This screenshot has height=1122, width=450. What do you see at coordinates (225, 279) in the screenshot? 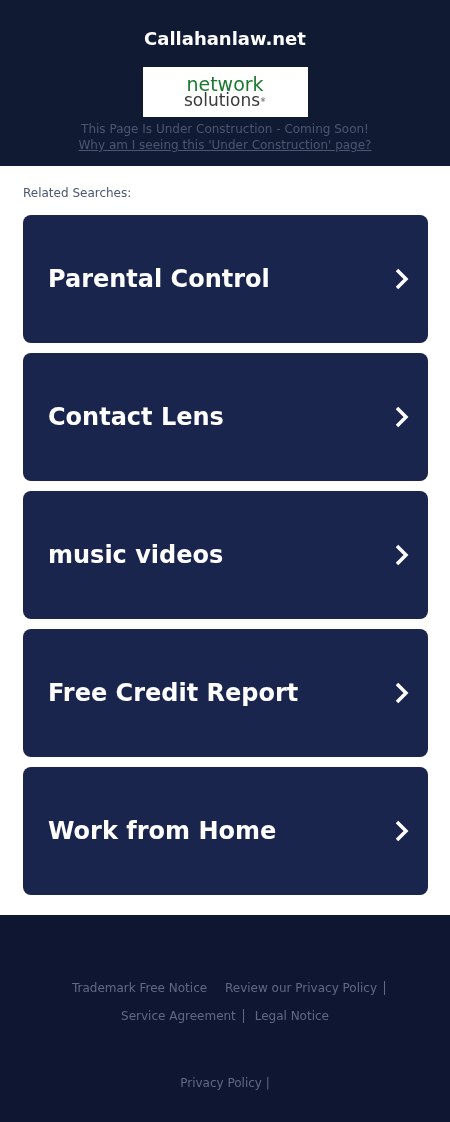
I see `search-link-card: Parental Control` at bounding box center [225, 279].